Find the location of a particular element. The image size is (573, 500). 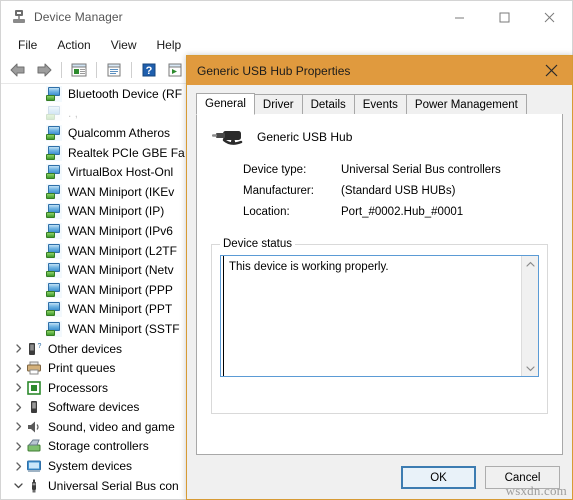

location-row: Location: Port_#0002.Hub_#0001 is located at coordinates (402, 212).